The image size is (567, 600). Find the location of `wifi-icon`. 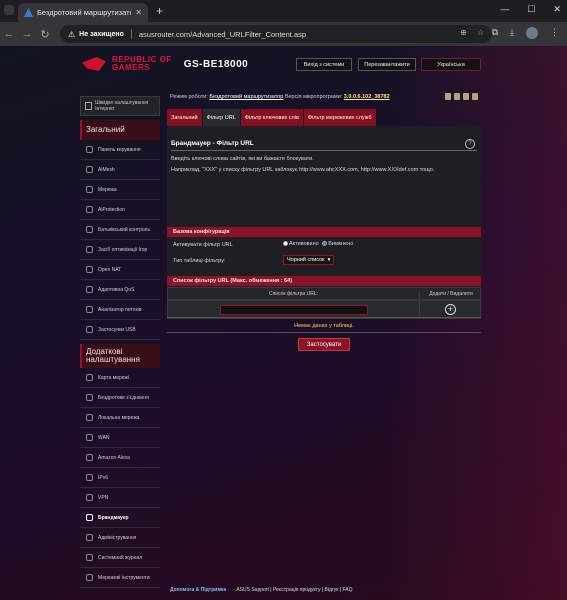

wifi-icon is located at coordinates (89, 397).